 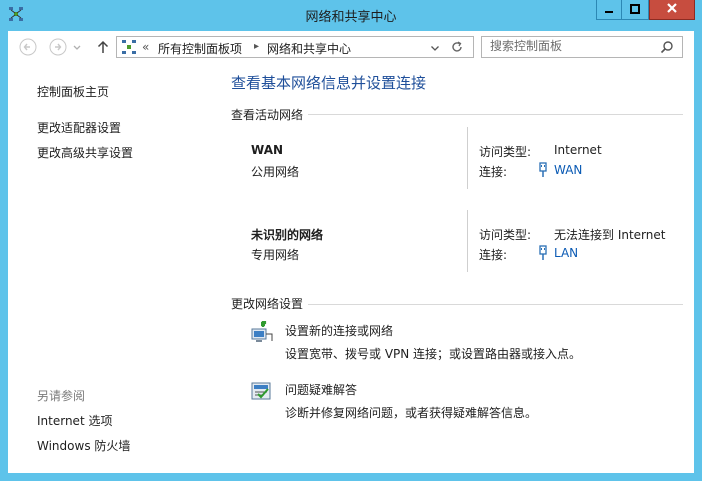 What do you see at coordinates (411, 413) in the screenshot?
I see `troubleshoot-desc: 诊断并修复网络问题，或者获得疑难解答信息。` at bounding box center [411, 413].